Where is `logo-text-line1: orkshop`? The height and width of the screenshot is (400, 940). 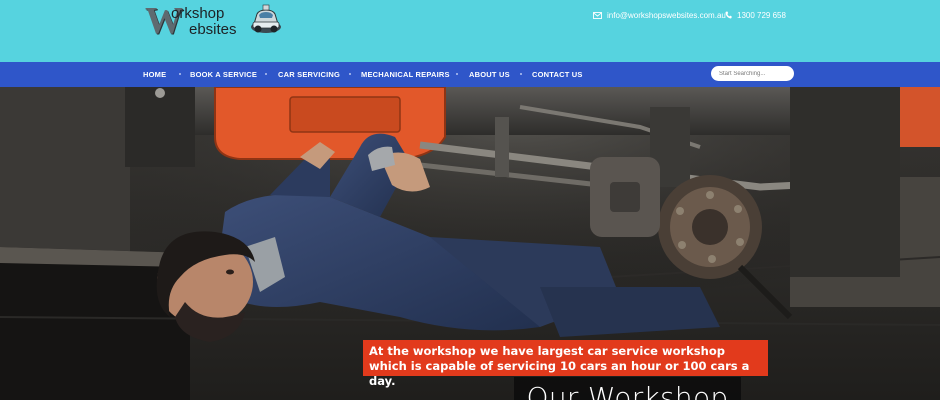
logo-text-line1: orkshop is located at coordinates (198, 13).